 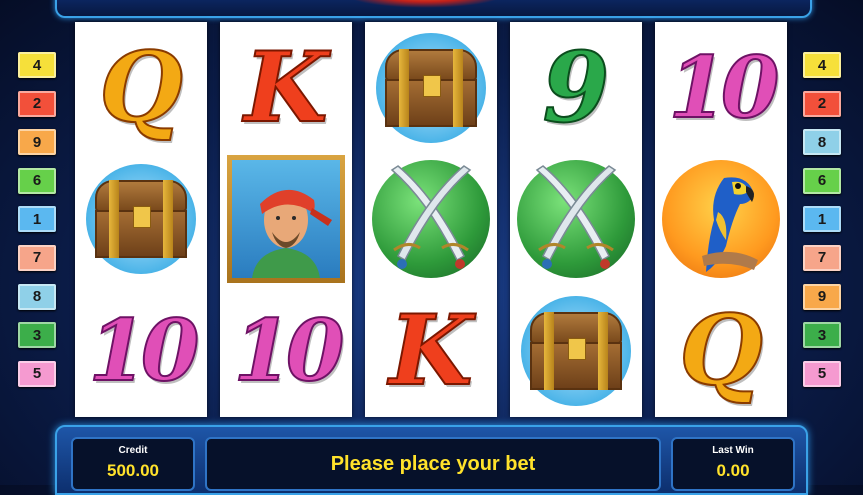 What do you see at coordinates (37, 219) in the screenshot?
I see `payline-left-1: 1` at bounding box center [37, 219].